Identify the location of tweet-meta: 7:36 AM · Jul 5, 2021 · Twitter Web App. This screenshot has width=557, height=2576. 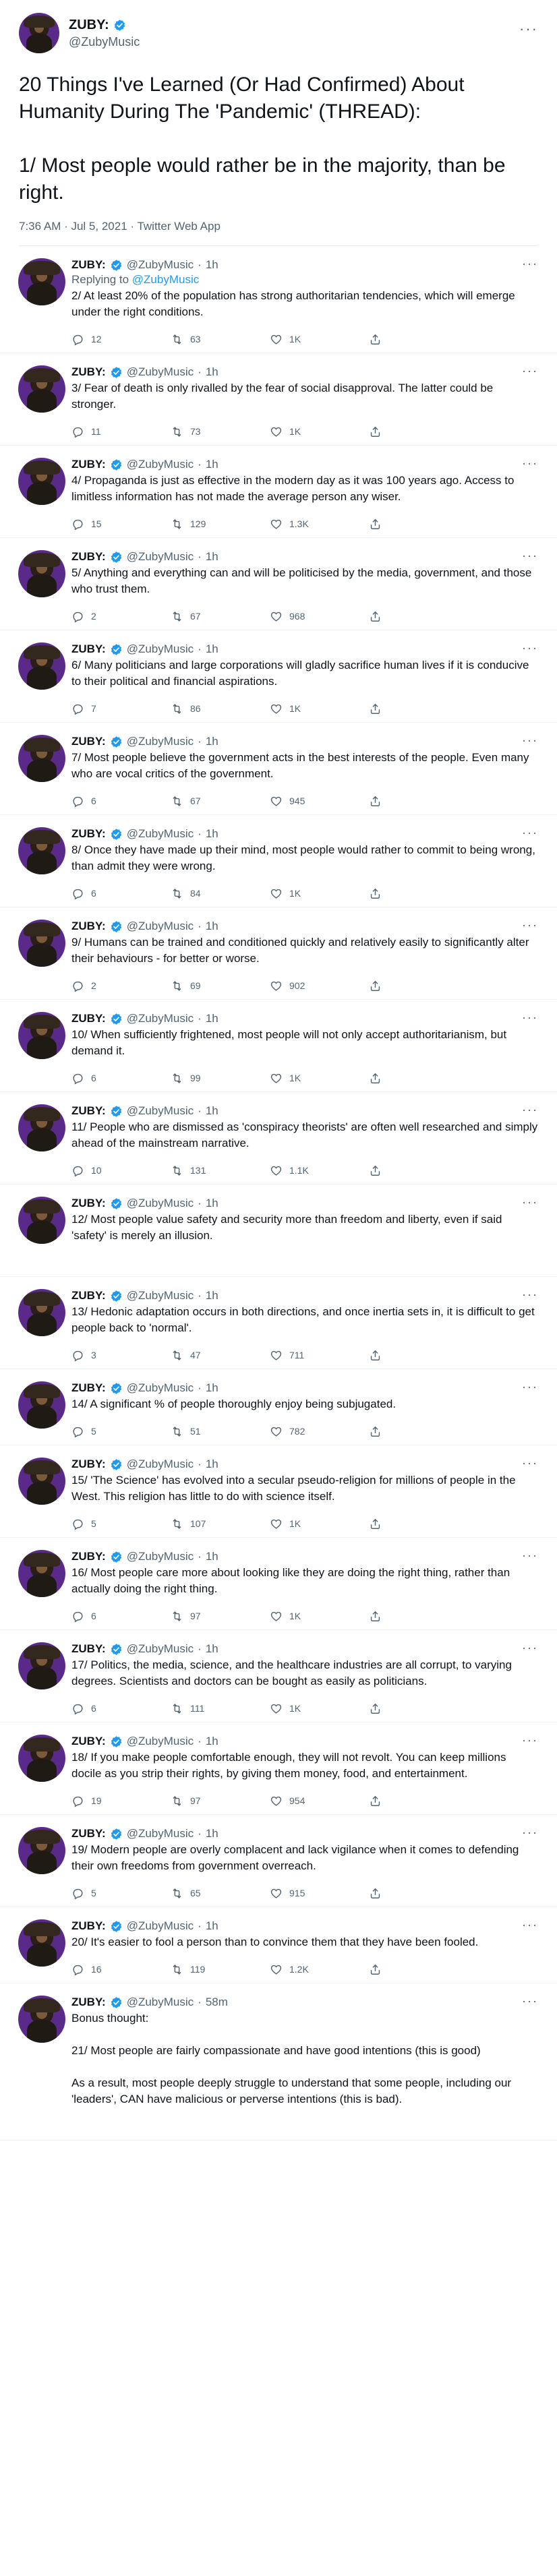
(278, 233).